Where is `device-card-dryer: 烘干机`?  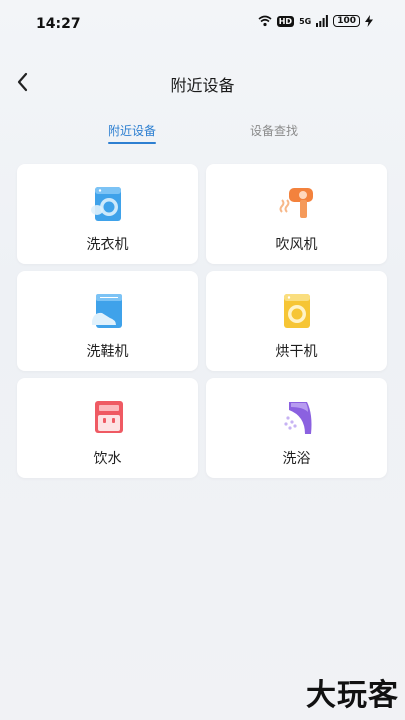 device-card-dryer: 烘干机 is located at coordinates (296, 321).